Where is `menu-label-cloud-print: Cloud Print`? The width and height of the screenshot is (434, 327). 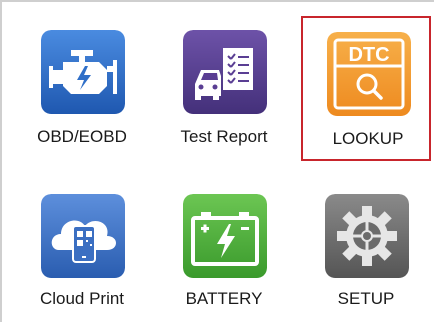 menu-label-cloud-print: Cloud Print is located at coordinates (82, 298).